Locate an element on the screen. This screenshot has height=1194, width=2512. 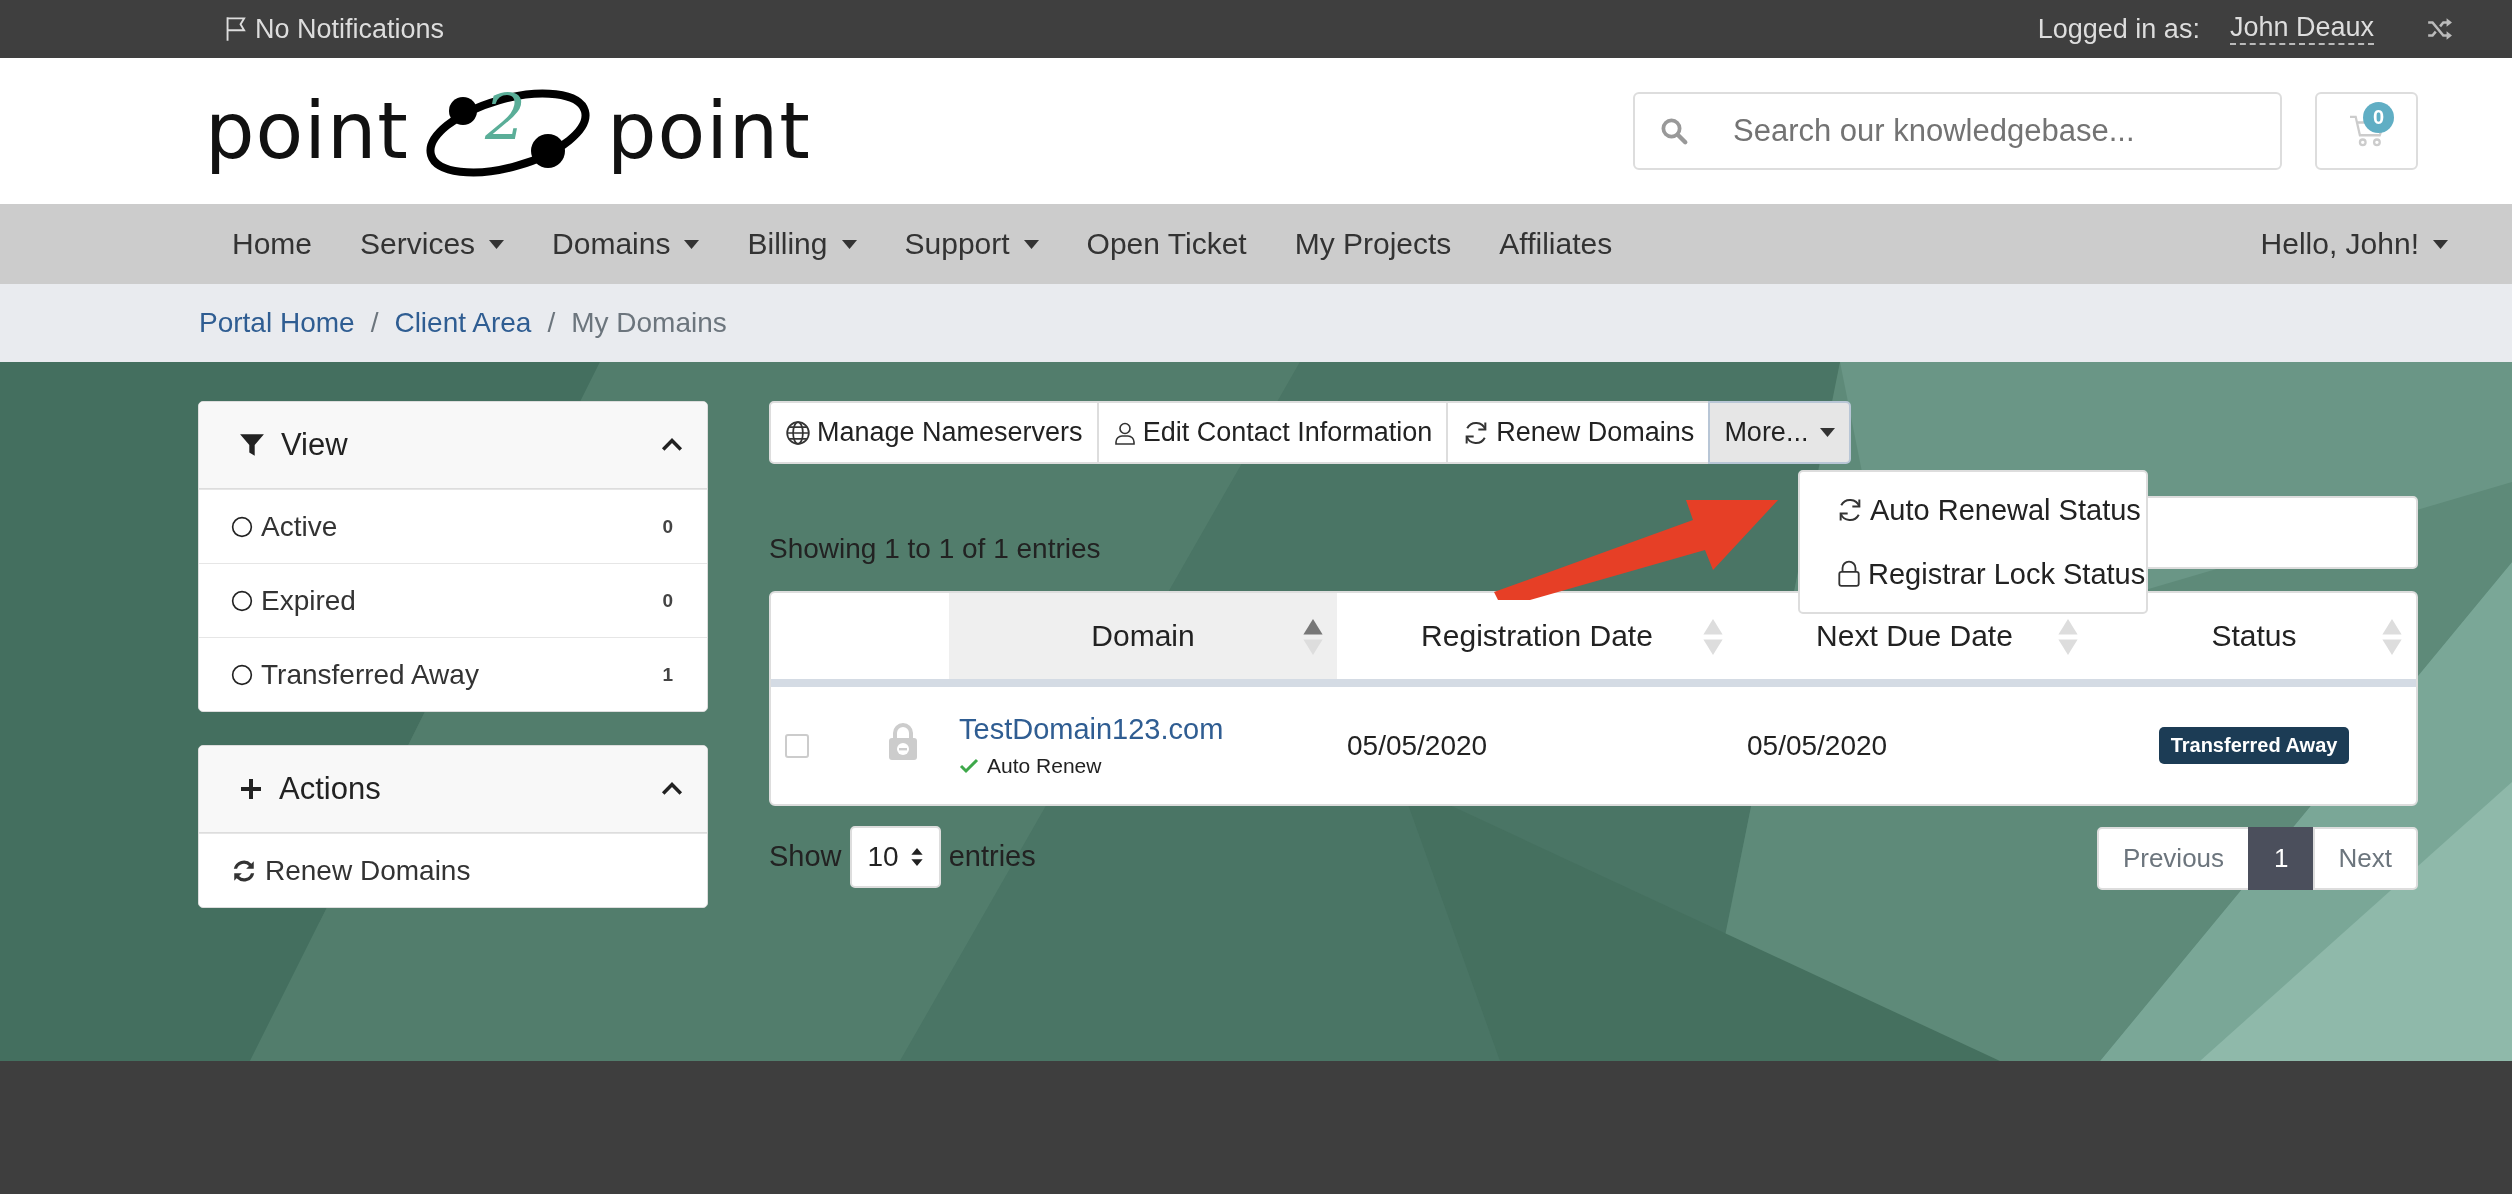
sidebar-item: Expired 0 is located at coordinates (453, 600).